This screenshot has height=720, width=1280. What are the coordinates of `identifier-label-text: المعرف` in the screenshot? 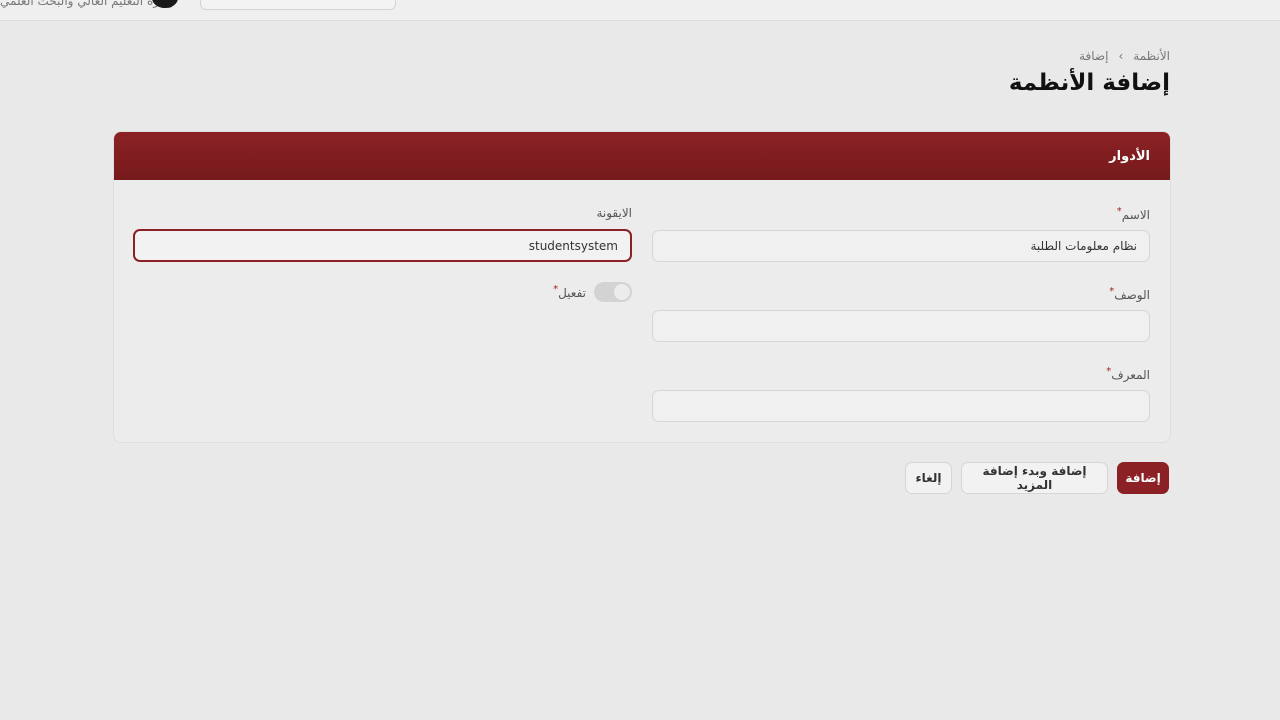 It's located at (1130, 375).